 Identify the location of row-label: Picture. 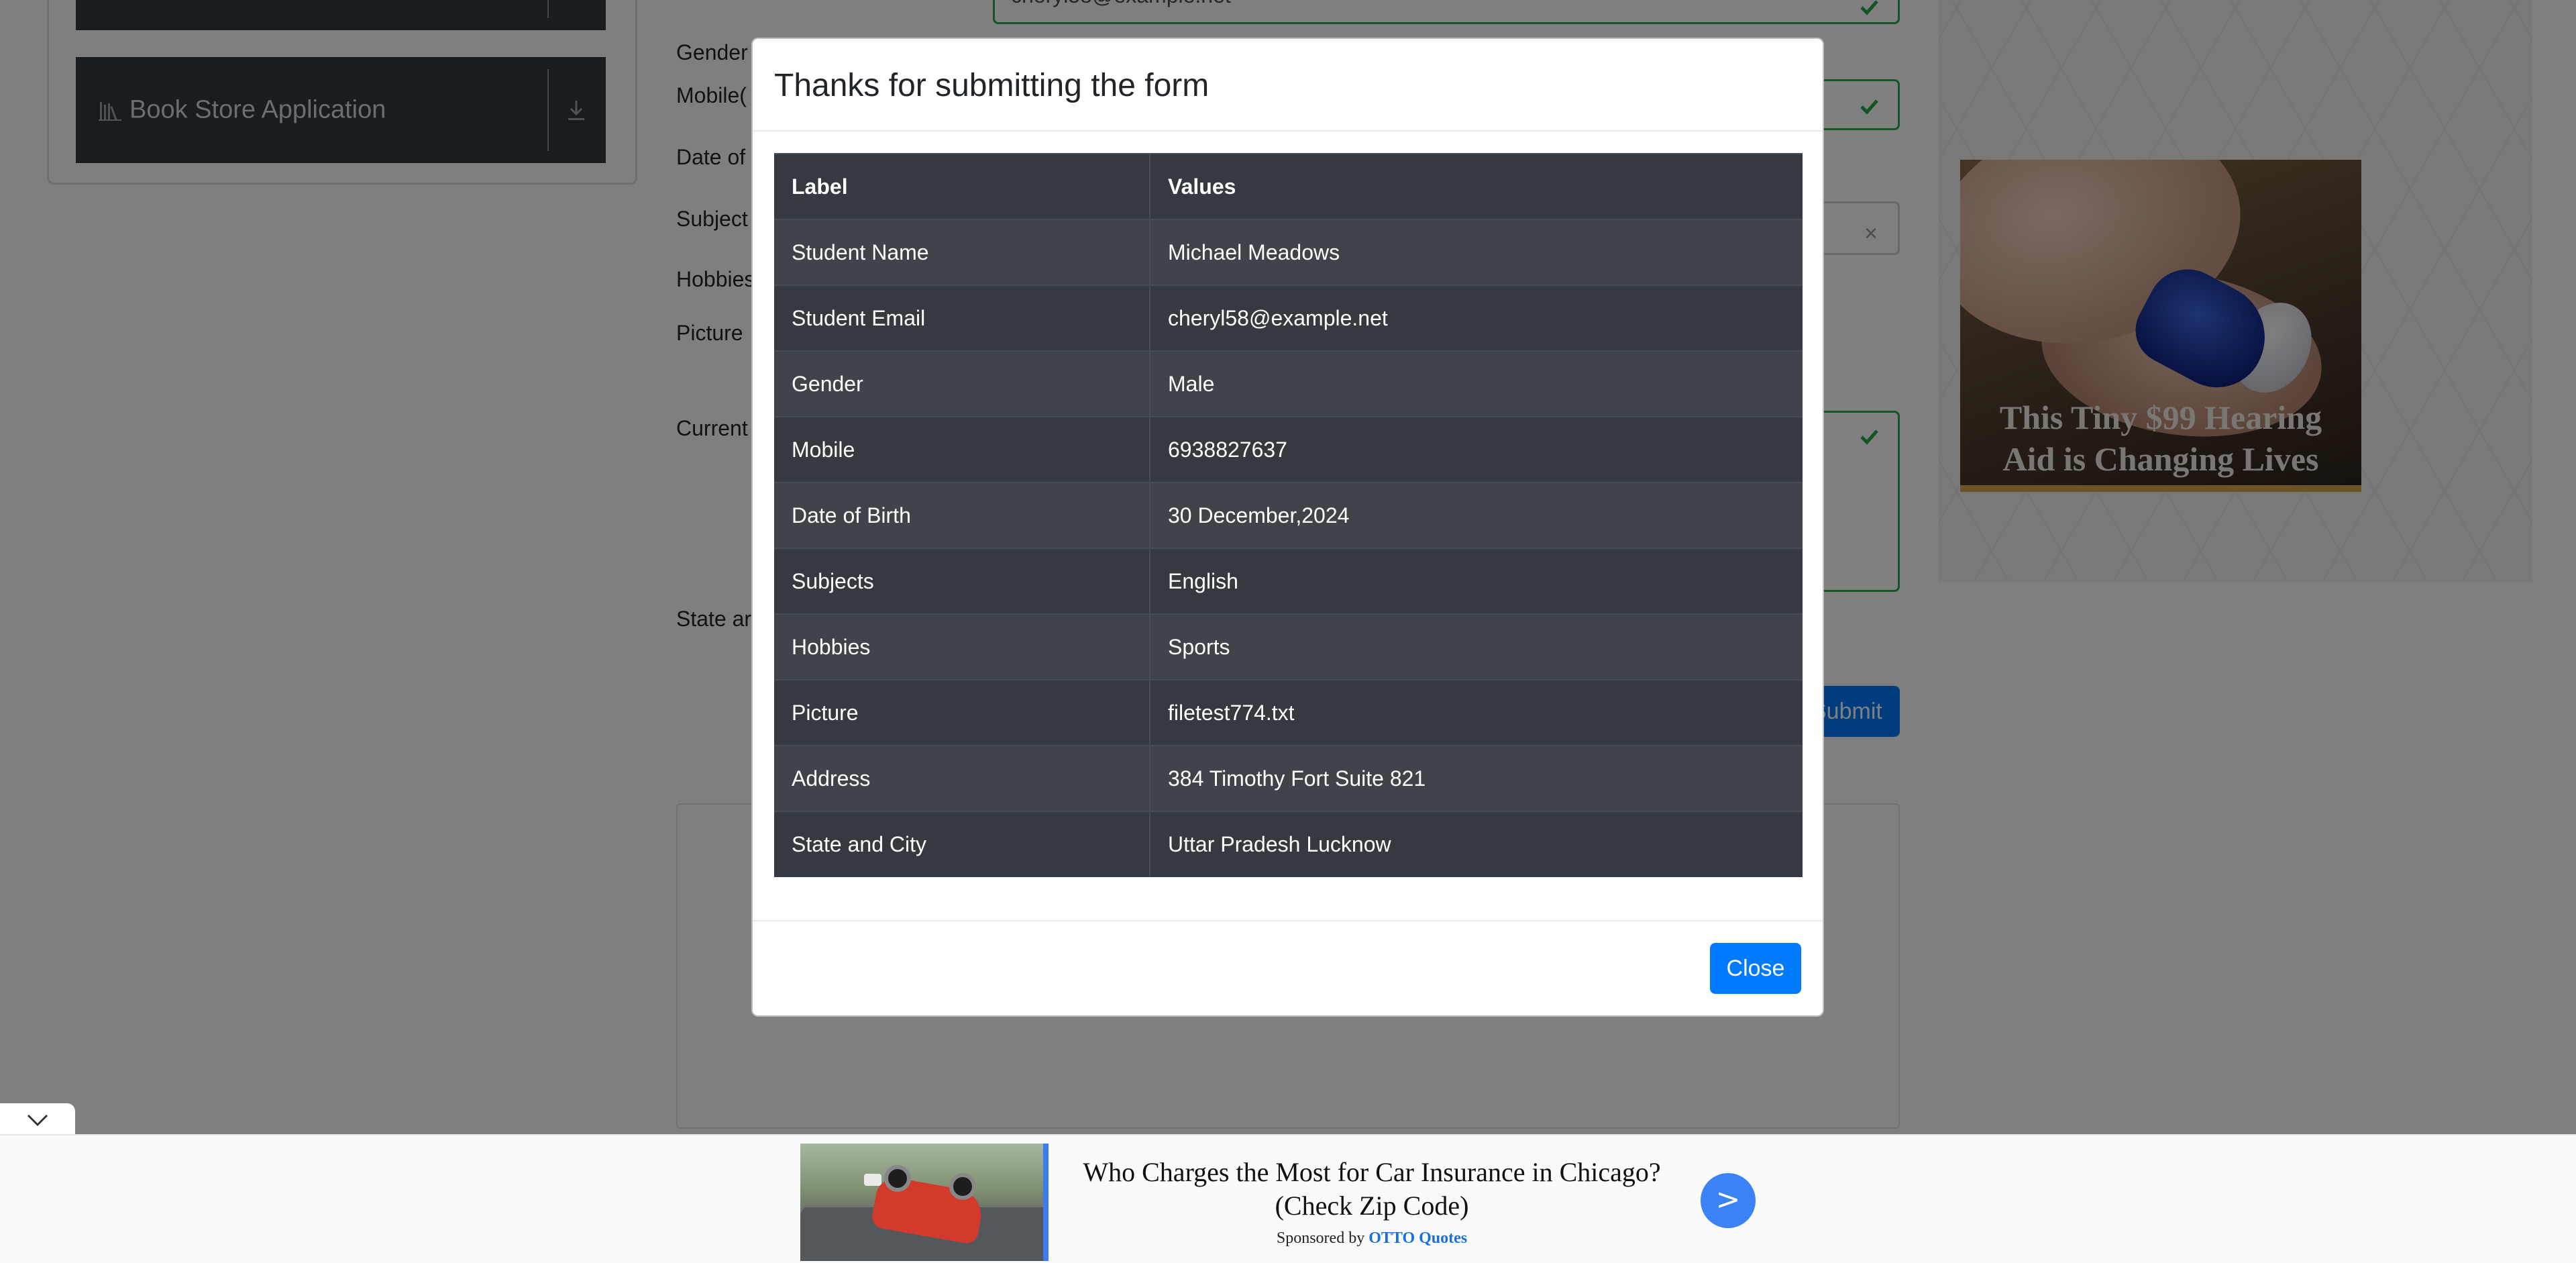
(962, 713).